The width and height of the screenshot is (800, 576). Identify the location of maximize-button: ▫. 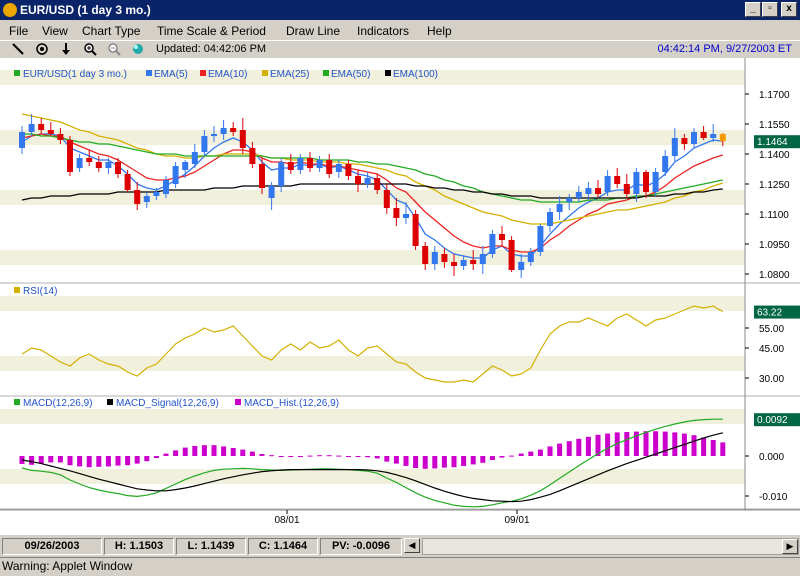
(770, 9).